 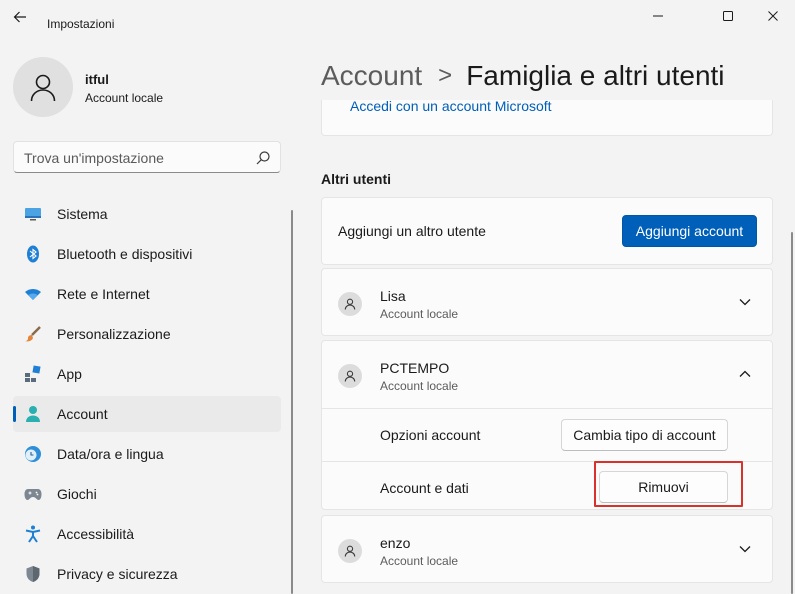 What do you see at coordinates (114, 334) in the screenshot?
I see `sidebar-item-label: Personalizzazione` at bounding box center [114, 334].